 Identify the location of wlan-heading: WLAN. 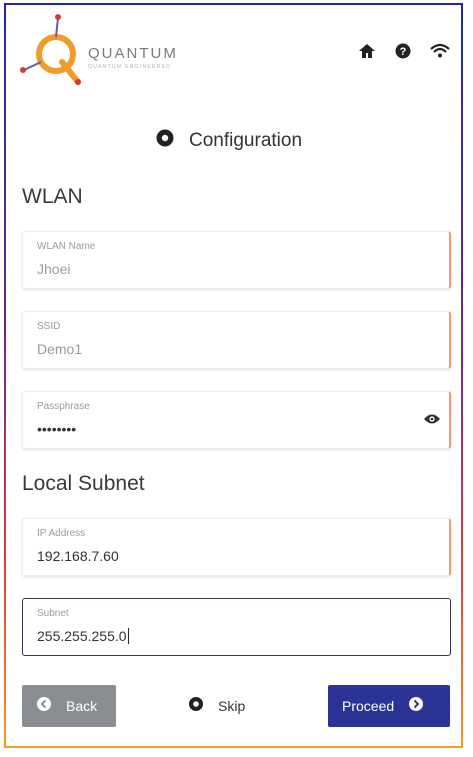
(52, 196).